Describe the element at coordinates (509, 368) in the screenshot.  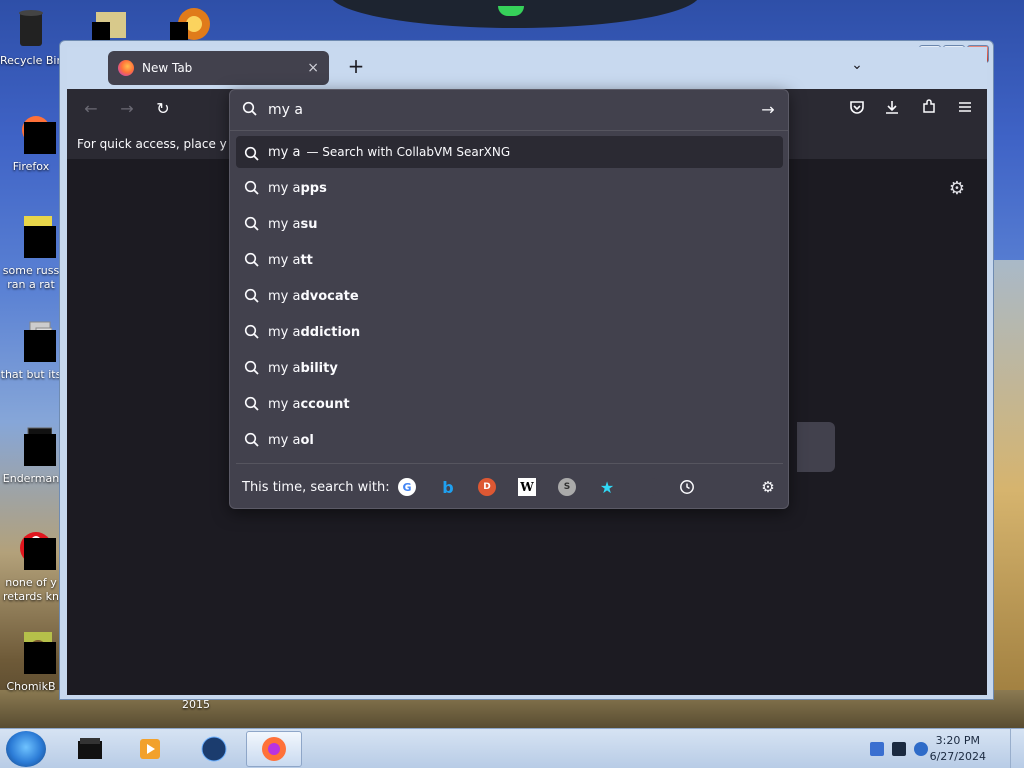
I see `suggestion-row: my a bility` at that location.